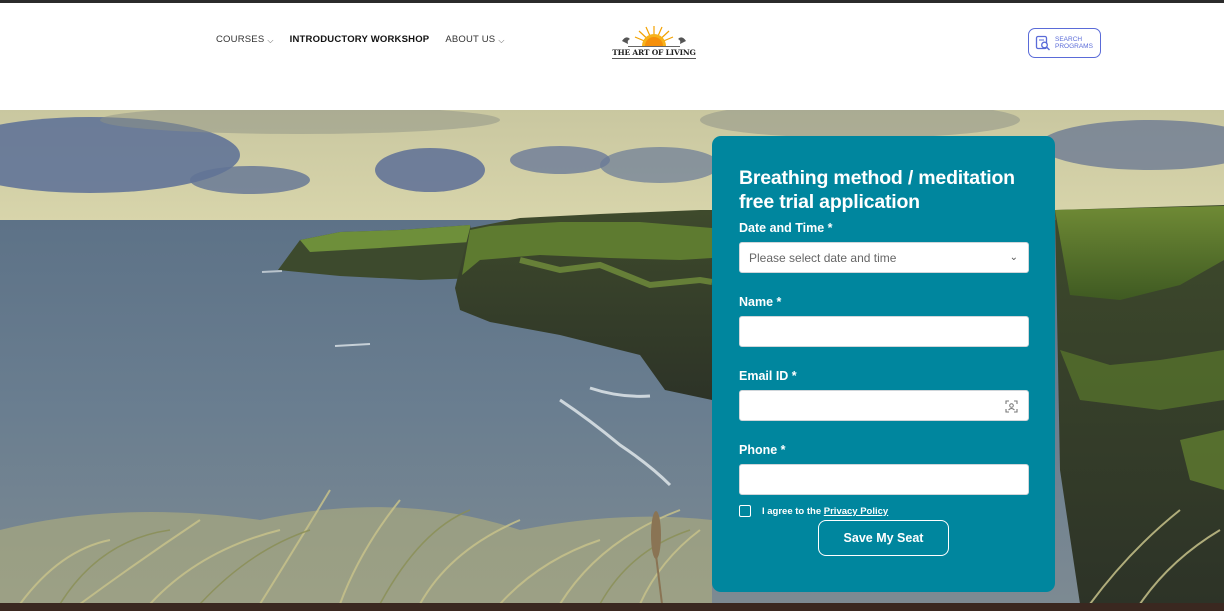 The width and height of the screenshot is (1224, 611). I want to click on nav-courses: COURSES ⌵, so click(245, 39).